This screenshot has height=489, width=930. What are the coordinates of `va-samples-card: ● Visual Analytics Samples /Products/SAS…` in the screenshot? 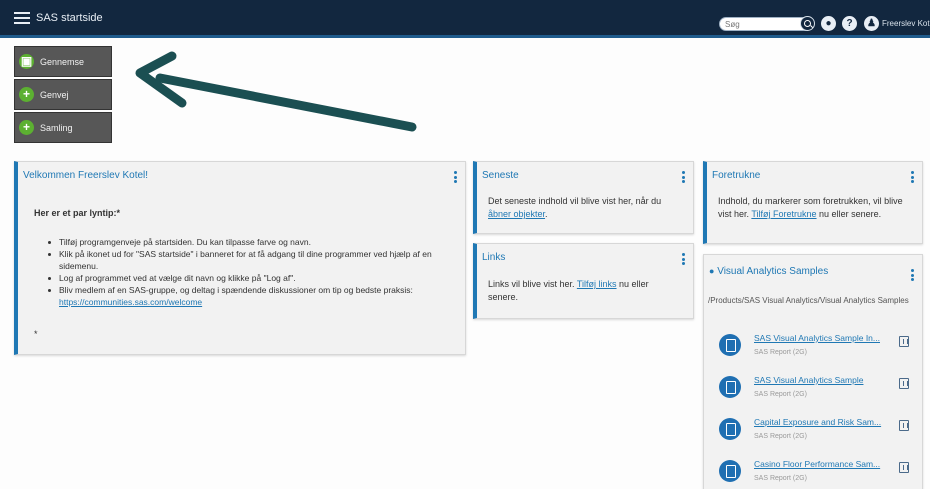 It's located at (813, 371).